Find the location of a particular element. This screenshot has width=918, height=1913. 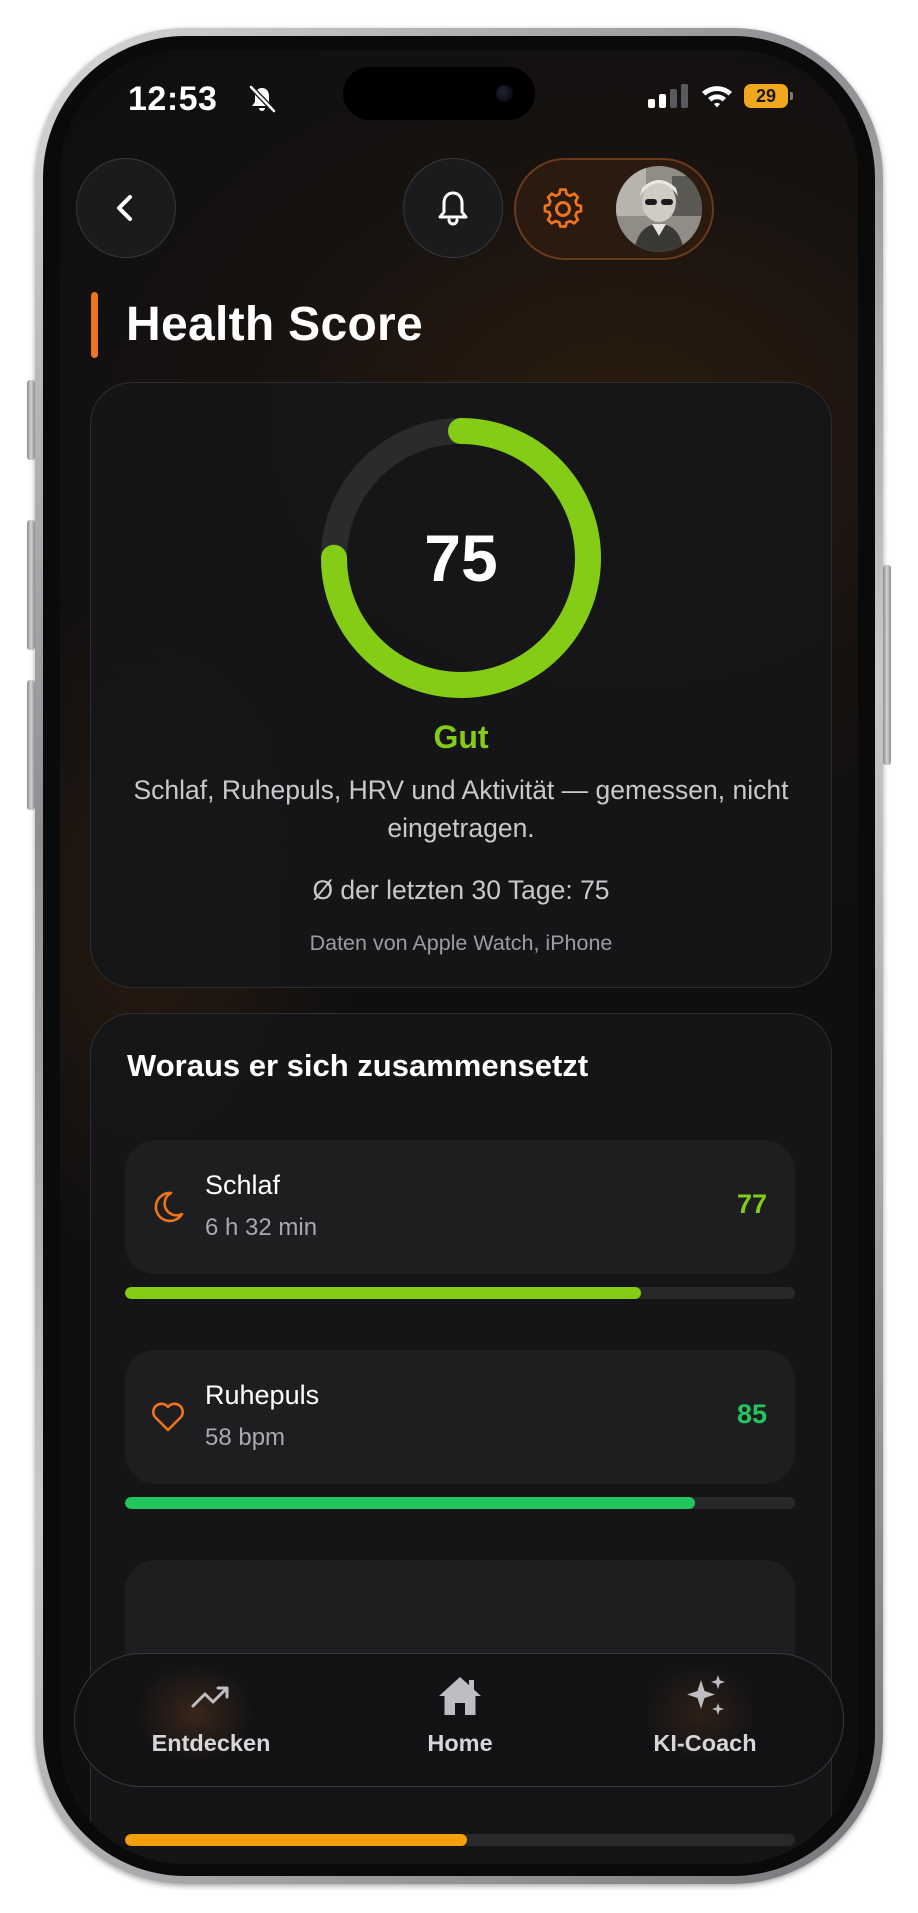

bell-icon is located at coordinates (453, 208).